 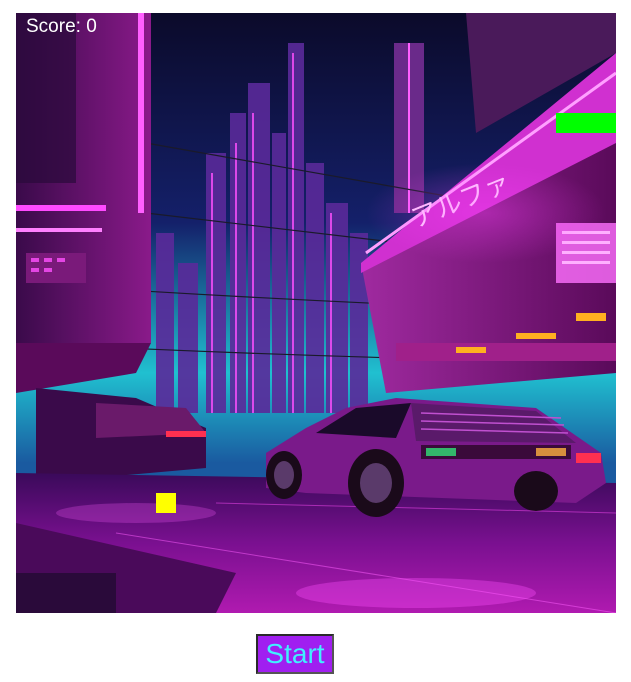 I want to click on player-block, so click(x=166, y=503).